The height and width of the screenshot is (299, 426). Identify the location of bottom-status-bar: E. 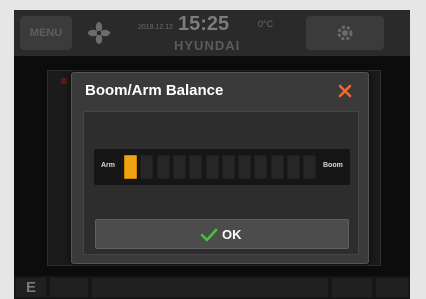
(212, 287).